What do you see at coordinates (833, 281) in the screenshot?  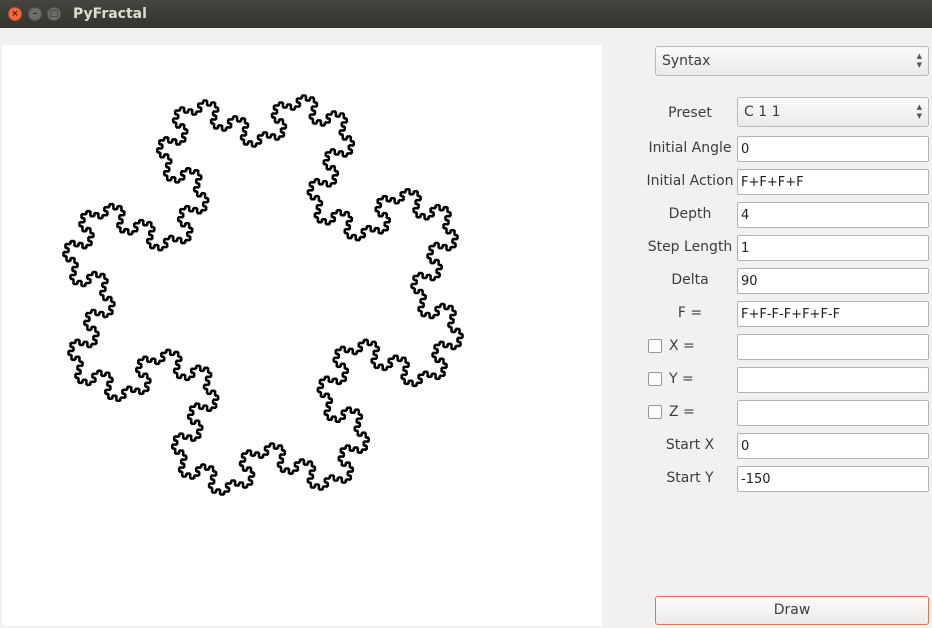 I see `delta-input` at bounding box center [833, 281].